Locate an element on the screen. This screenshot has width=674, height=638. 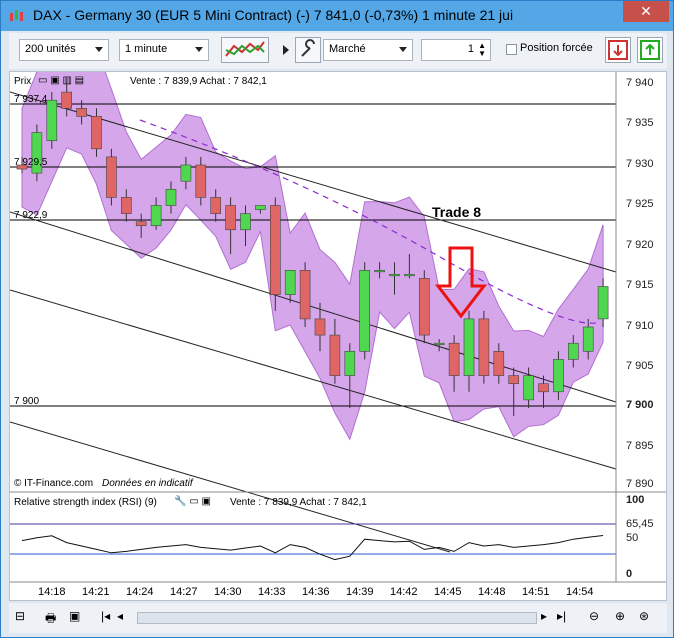
order-type-value: Marché is located at coordinates (347, 49).